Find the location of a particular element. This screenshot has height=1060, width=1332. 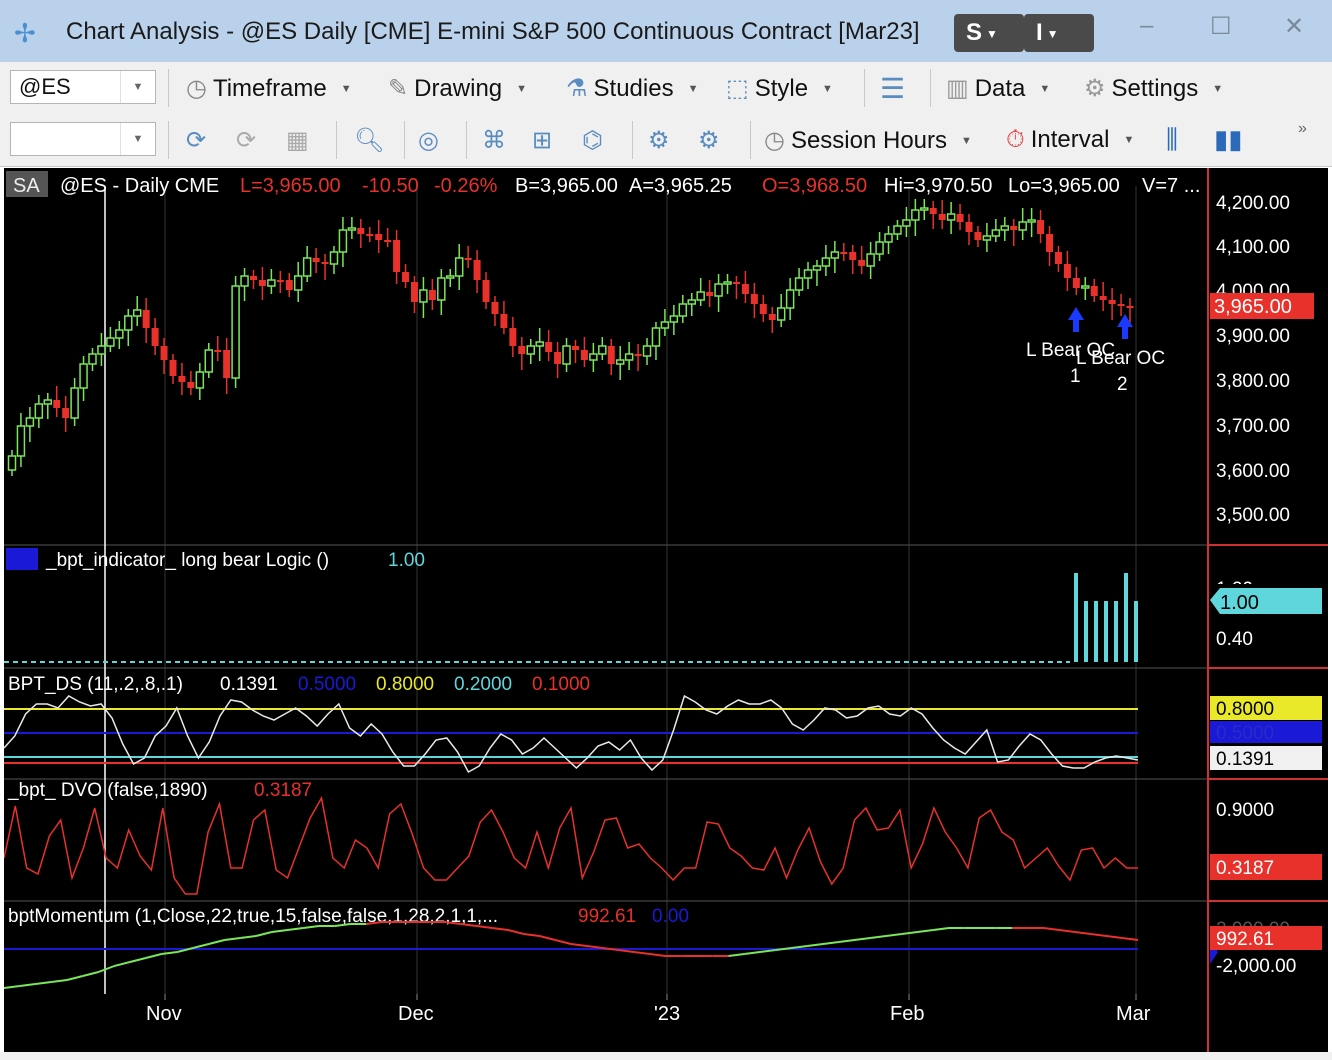

timeframe-menu: ◷ Timeframe ▼ is located at coordinates (269, 88).